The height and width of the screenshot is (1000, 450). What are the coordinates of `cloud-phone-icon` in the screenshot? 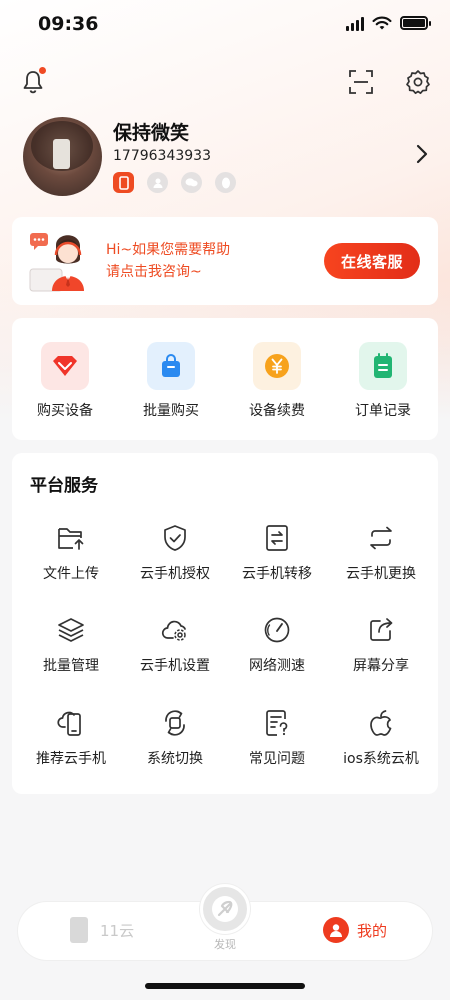 It's located at (71, 723).